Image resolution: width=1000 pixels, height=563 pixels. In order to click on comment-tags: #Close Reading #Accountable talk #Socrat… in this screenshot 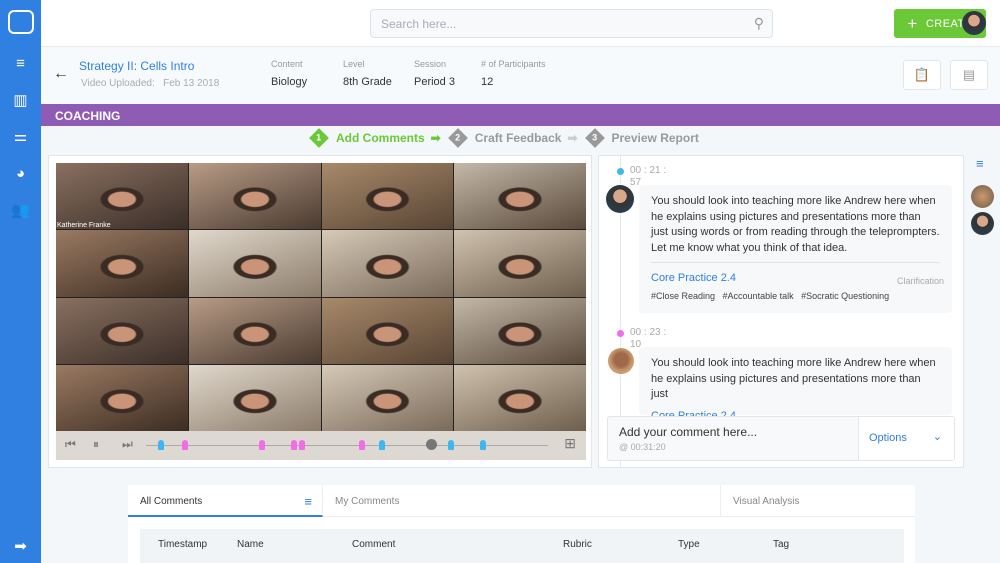, I will do `click(770, 295)`.